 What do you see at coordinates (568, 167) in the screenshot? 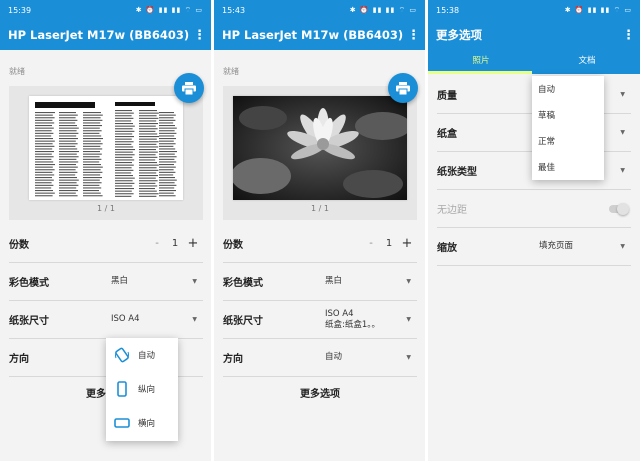
I see `quality-option: 最佳` at bounding box center [568, 167].